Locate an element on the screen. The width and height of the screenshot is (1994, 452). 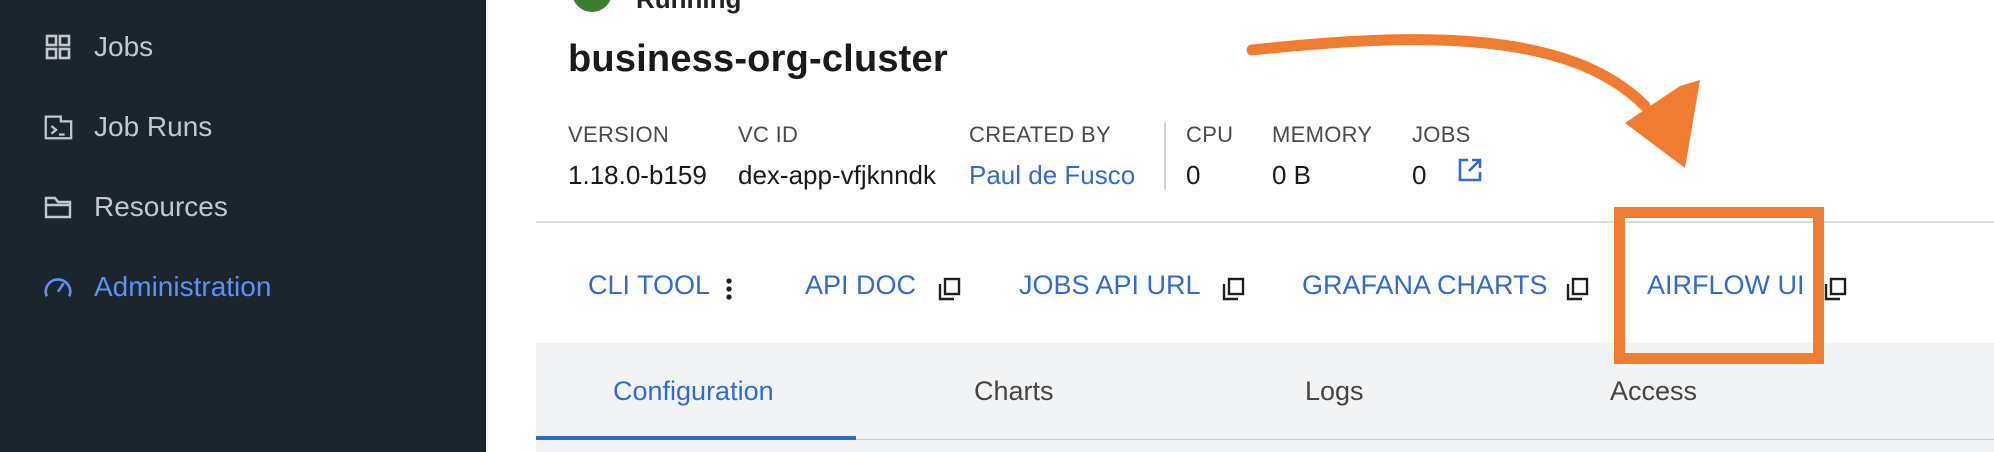
grafana-charts-link: GRAFANA CHARTS is located at coordinates (1425, 285).